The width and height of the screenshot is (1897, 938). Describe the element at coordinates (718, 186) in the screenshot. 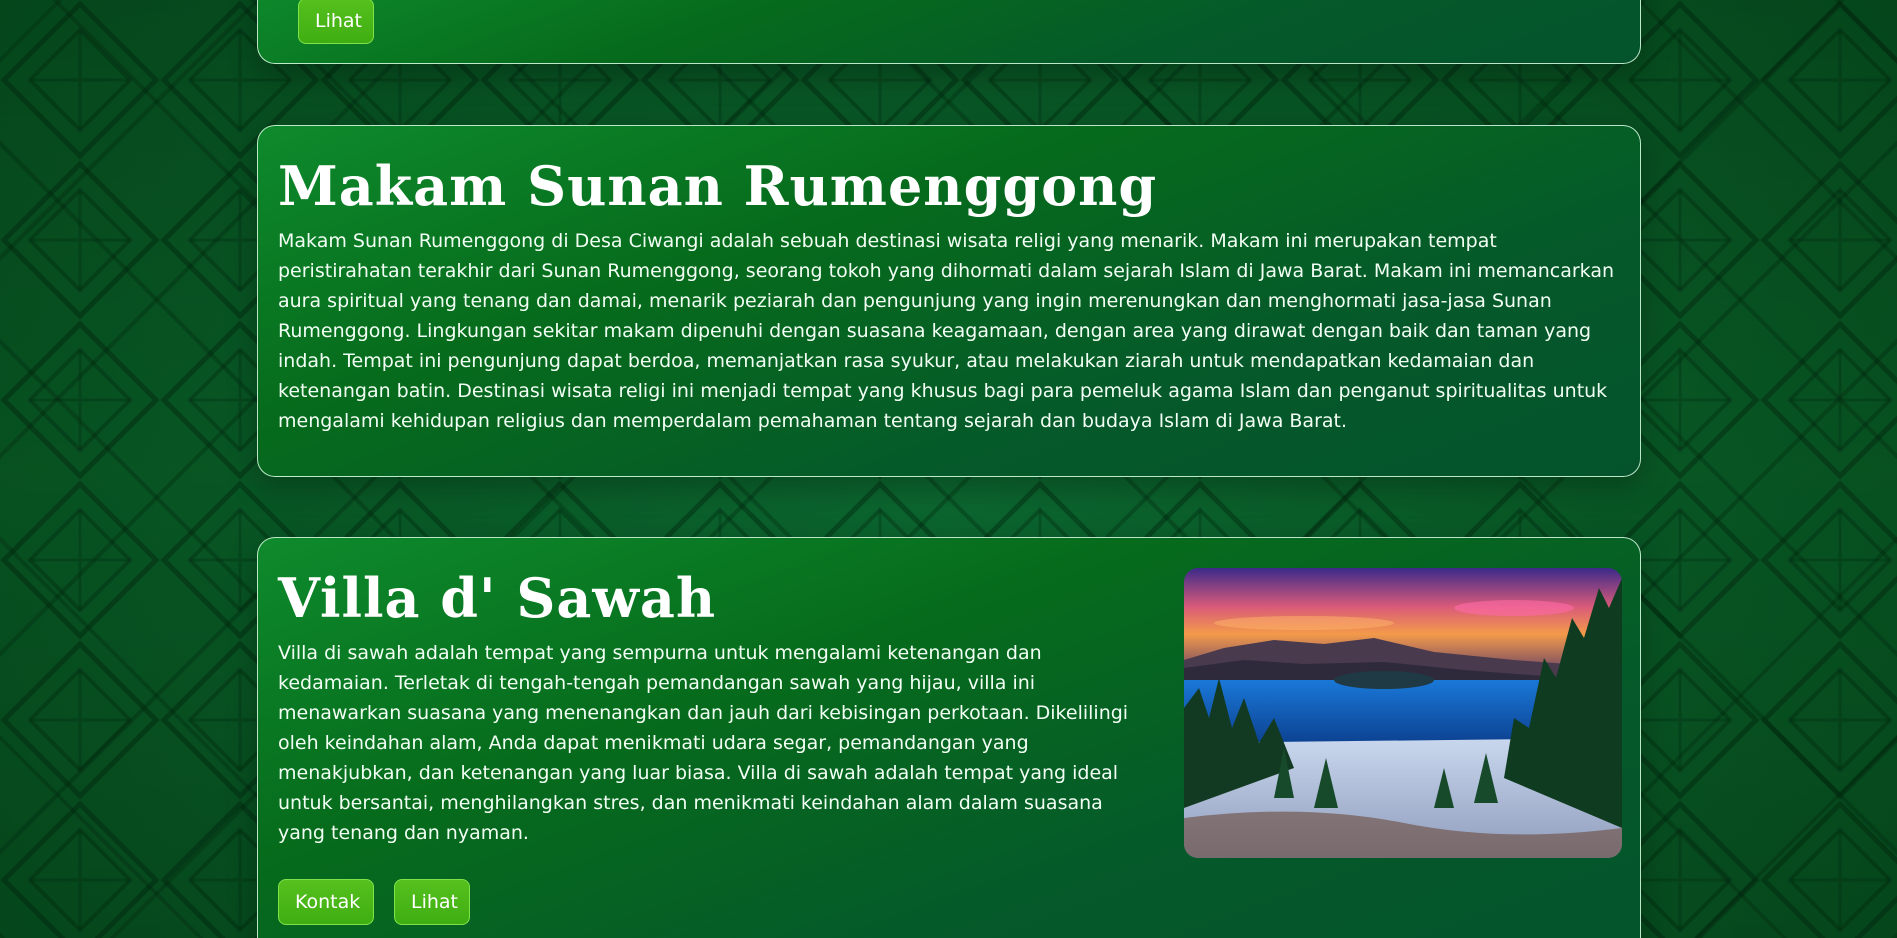

I see `card-title: Makam Sunan Rumenggong` at that location.